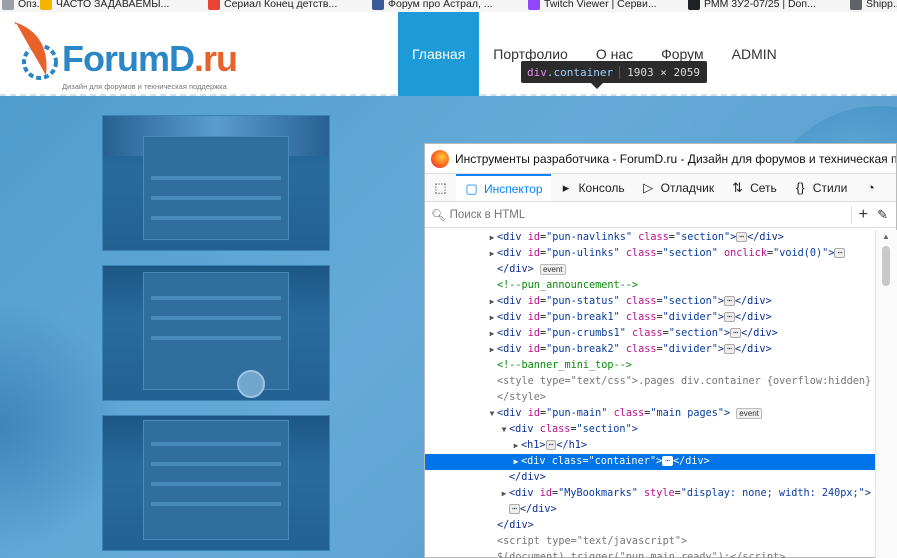  Describe the element at coordinates (150, 58) in the screenshot. I see `logo-text: ForumD.ru` at that location.